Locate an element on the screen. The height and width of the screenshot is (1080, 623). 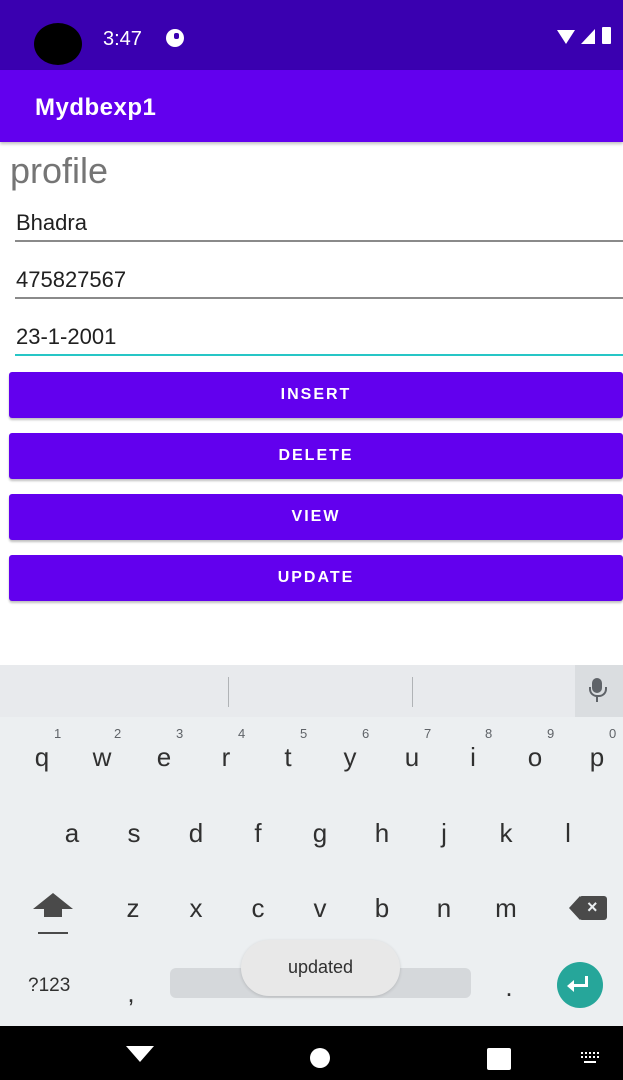
phone-field-value: 475827567 is located at coordinates (71, 279).